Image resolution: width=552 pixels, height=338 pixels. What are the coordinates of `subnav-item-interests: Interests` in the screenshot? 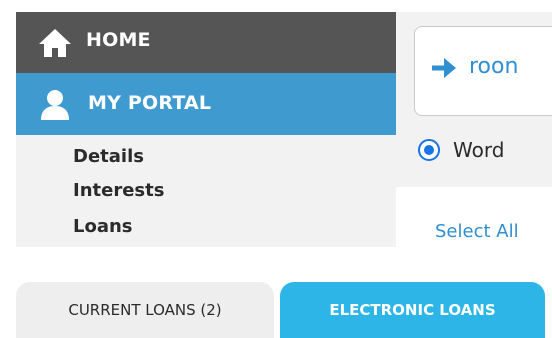 It's located at (118, 190).